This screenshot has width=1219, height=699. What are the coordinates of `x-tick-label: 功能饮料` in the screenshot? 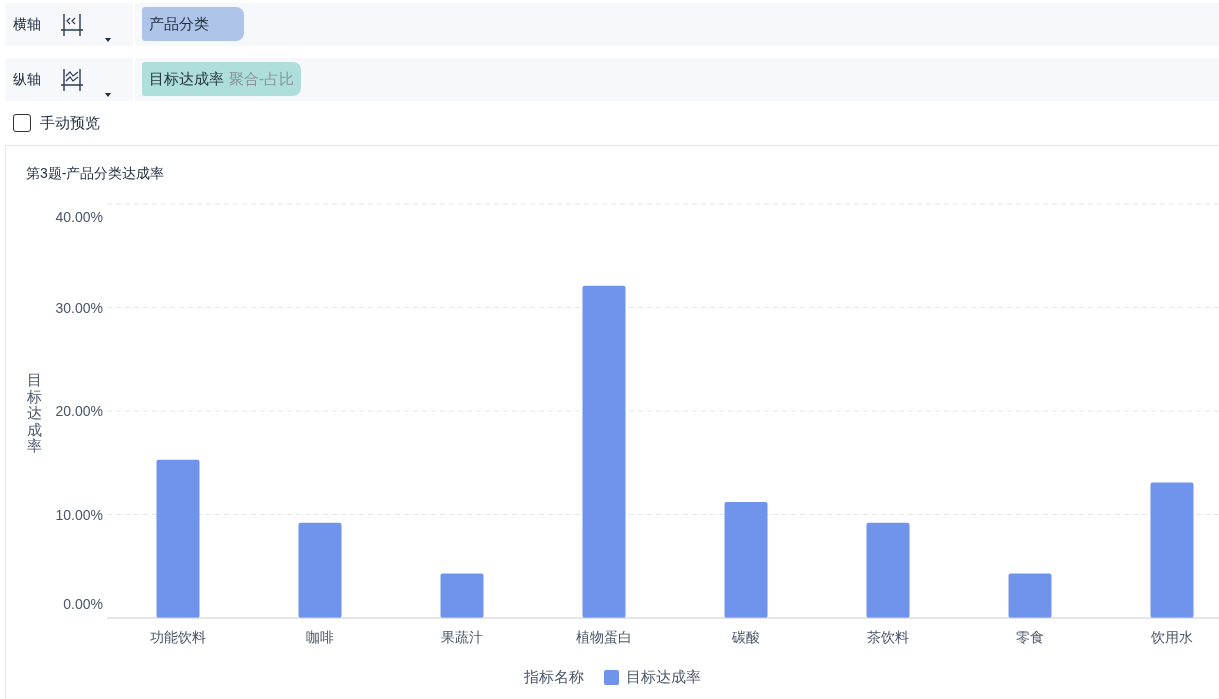 It's located at (178, 637).